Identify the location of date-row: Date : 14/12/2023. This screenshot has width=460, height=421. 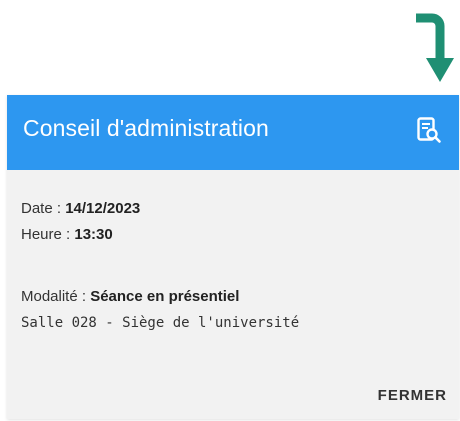
(80, 208).